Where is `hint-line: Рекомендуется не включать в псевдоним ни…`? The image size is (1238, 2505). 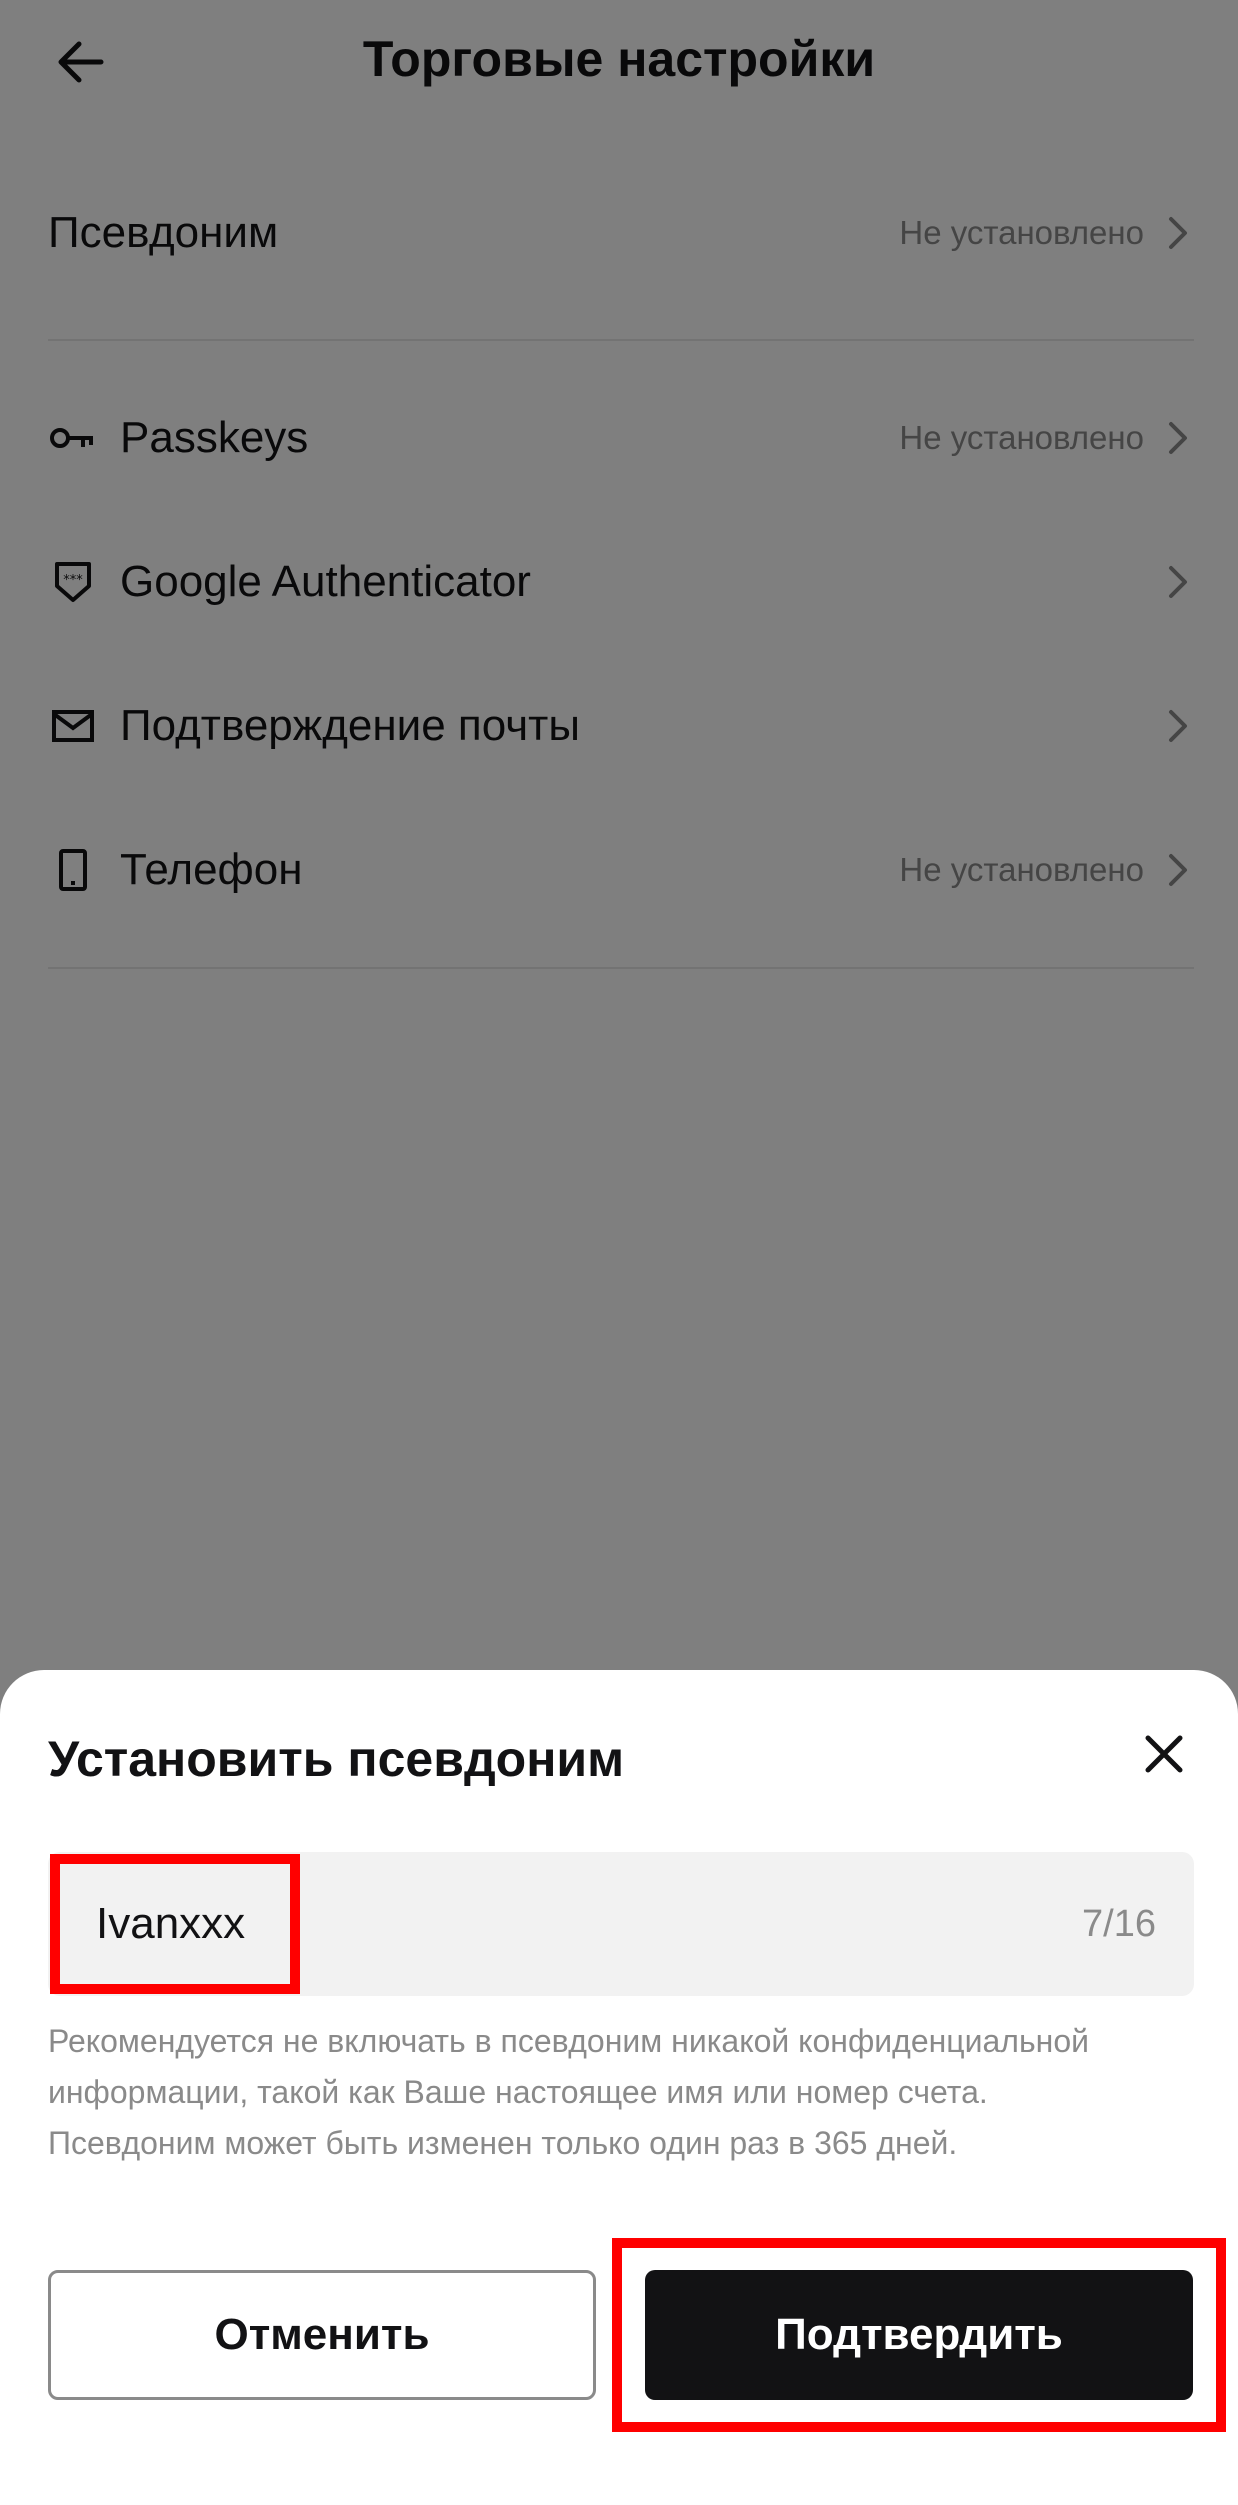 hint-line: Рекомендуется не включать в псевдоним ни… is located at coordinates (568, 2041).